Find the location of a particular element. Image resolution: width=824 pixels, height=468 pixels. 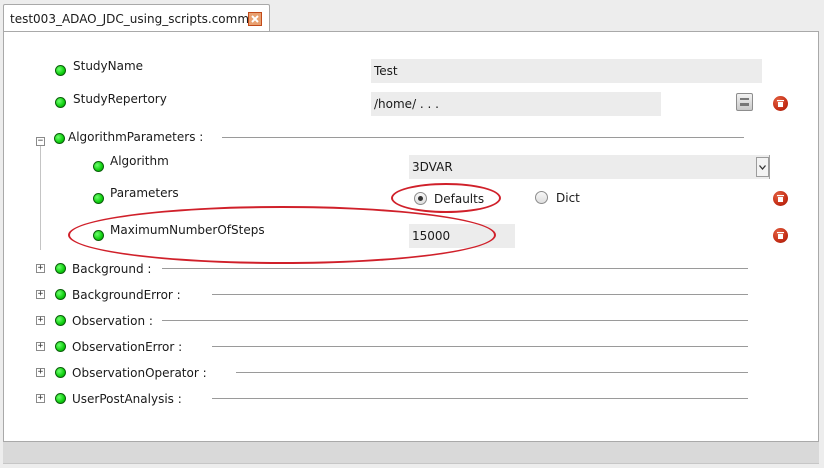

tab-document: test003_ADAO_JDC_using_scripts.comm is located at coordinates (136, 18).